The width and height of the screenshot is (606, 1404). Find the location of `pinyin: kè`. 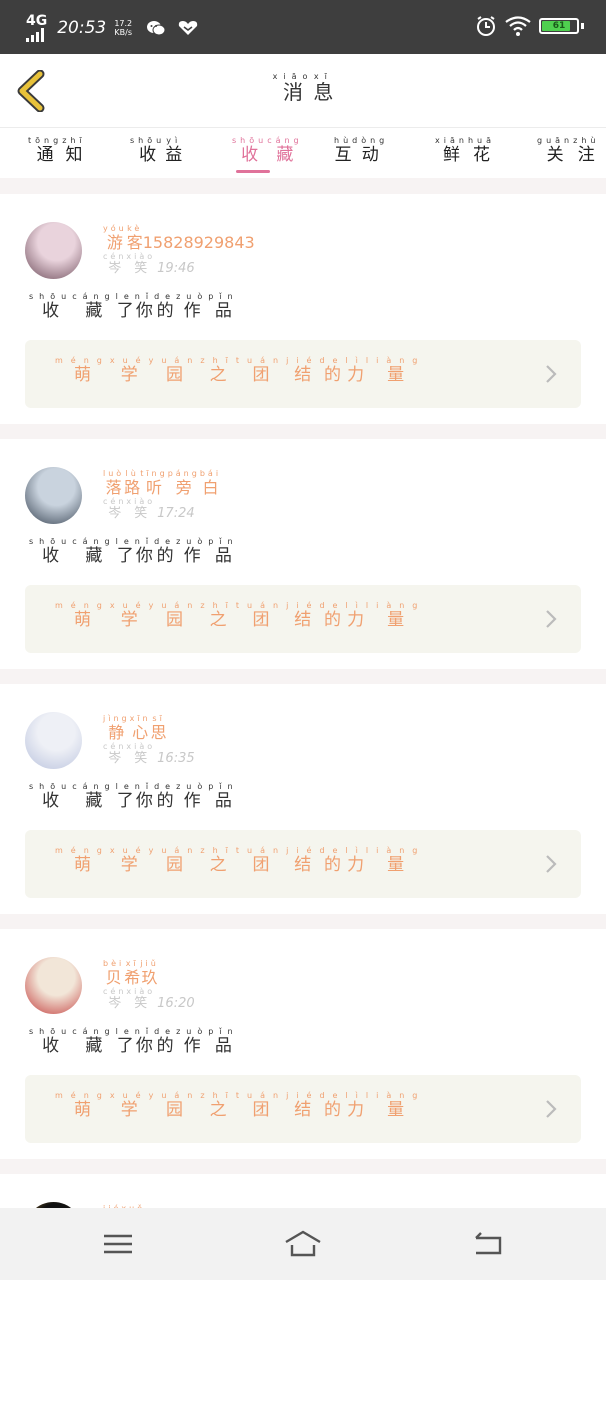

pinyin: kè is located at coordinates (134, 228).